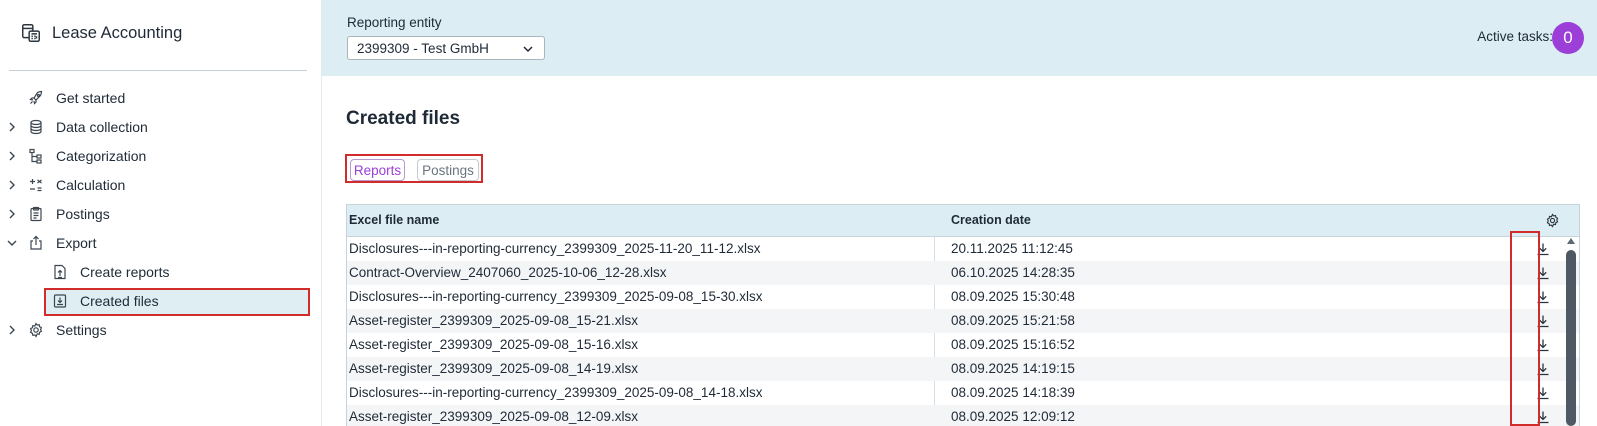  Describe the element at coordinates (161, 330) in the screenshot. I see `sidebar-item-settings: Settings` at that location.